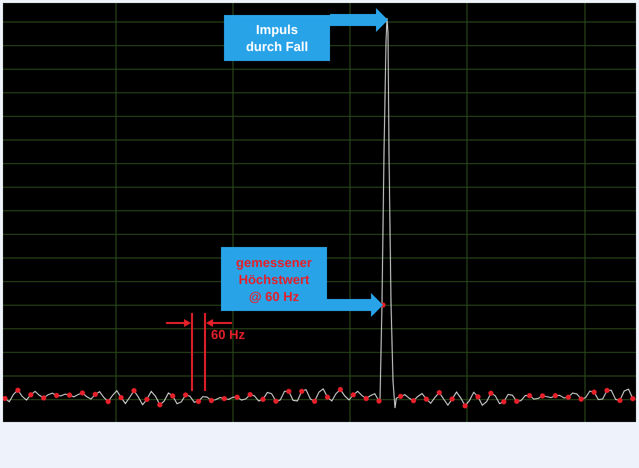 The image size is (639, 468). I want to click on callout-text: Impuls durch Fall, so click(277, 38).